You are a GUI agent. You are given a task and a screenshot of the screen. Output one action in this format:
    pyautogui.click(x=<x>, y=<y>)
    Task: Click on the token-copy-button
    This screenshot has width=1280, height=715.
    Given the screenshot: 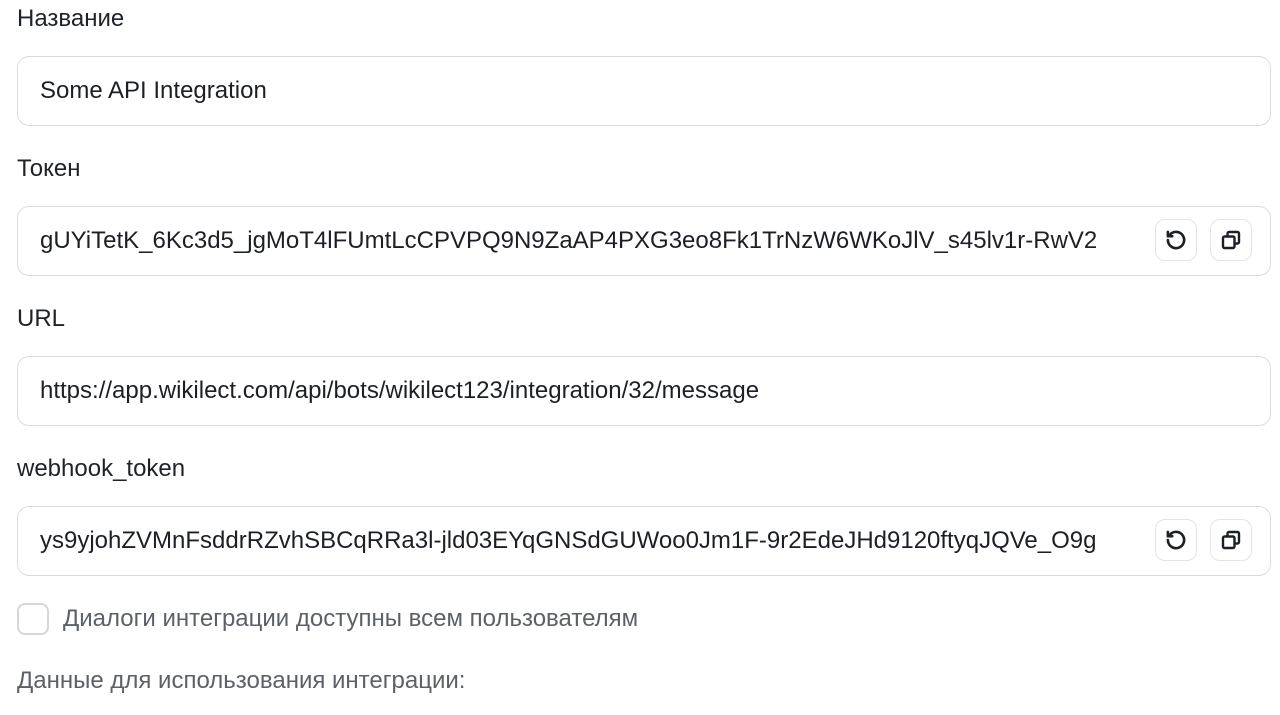 What is the action you would take?
    pyautogui.click(x=1231, y=240)
    